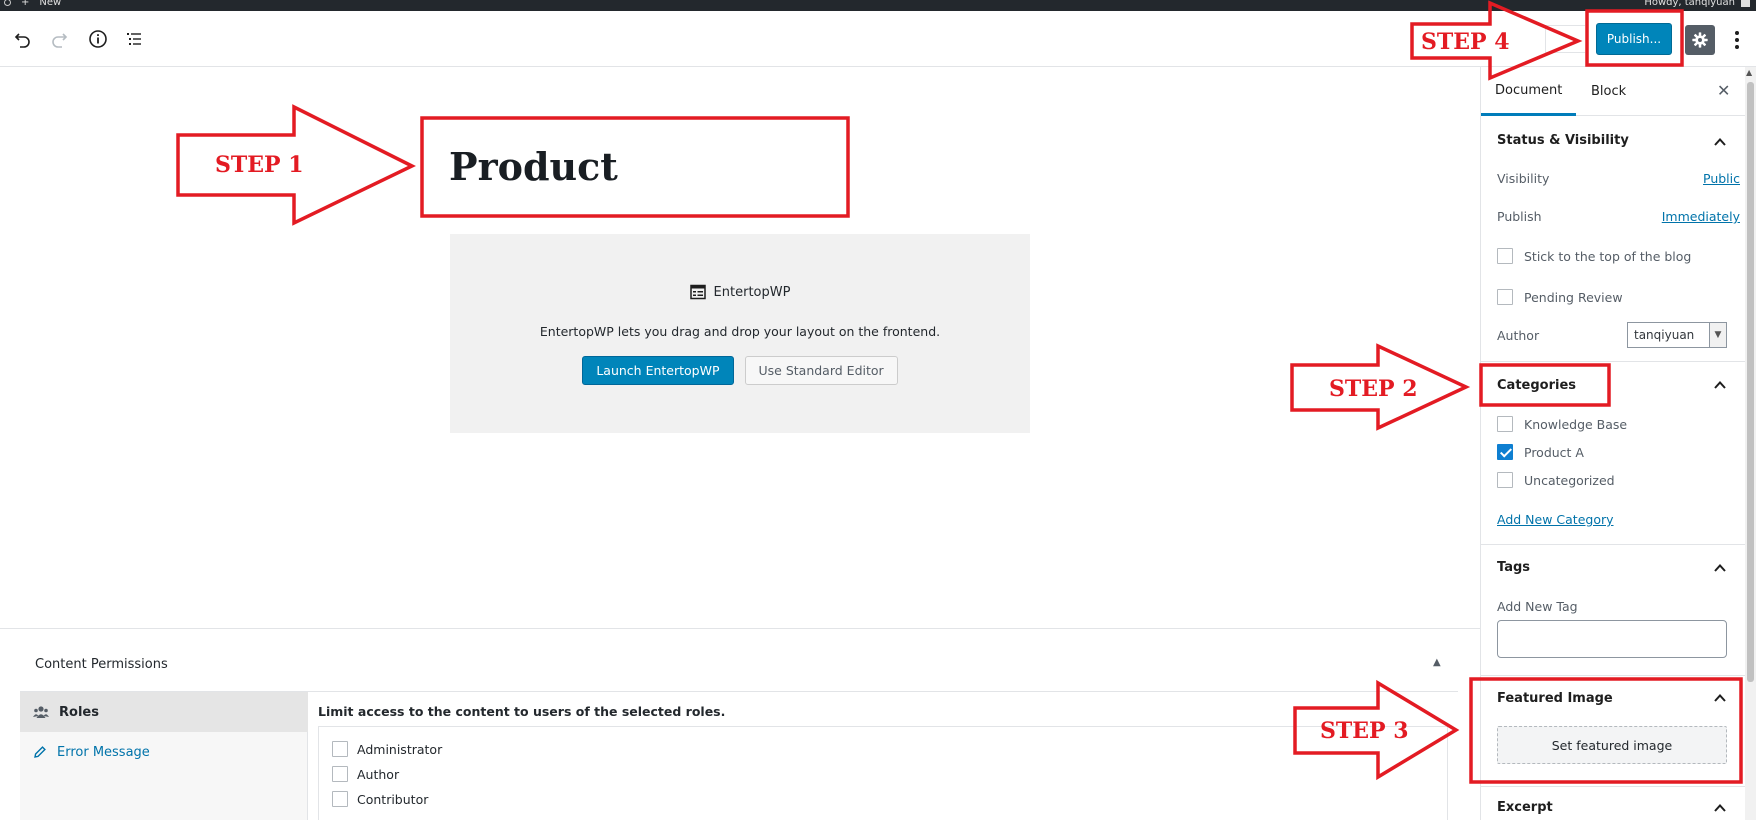 Image resolution: width=1756 pixels, height=820 pixels. I want to click on avatar-icon, so click(1745, 3).